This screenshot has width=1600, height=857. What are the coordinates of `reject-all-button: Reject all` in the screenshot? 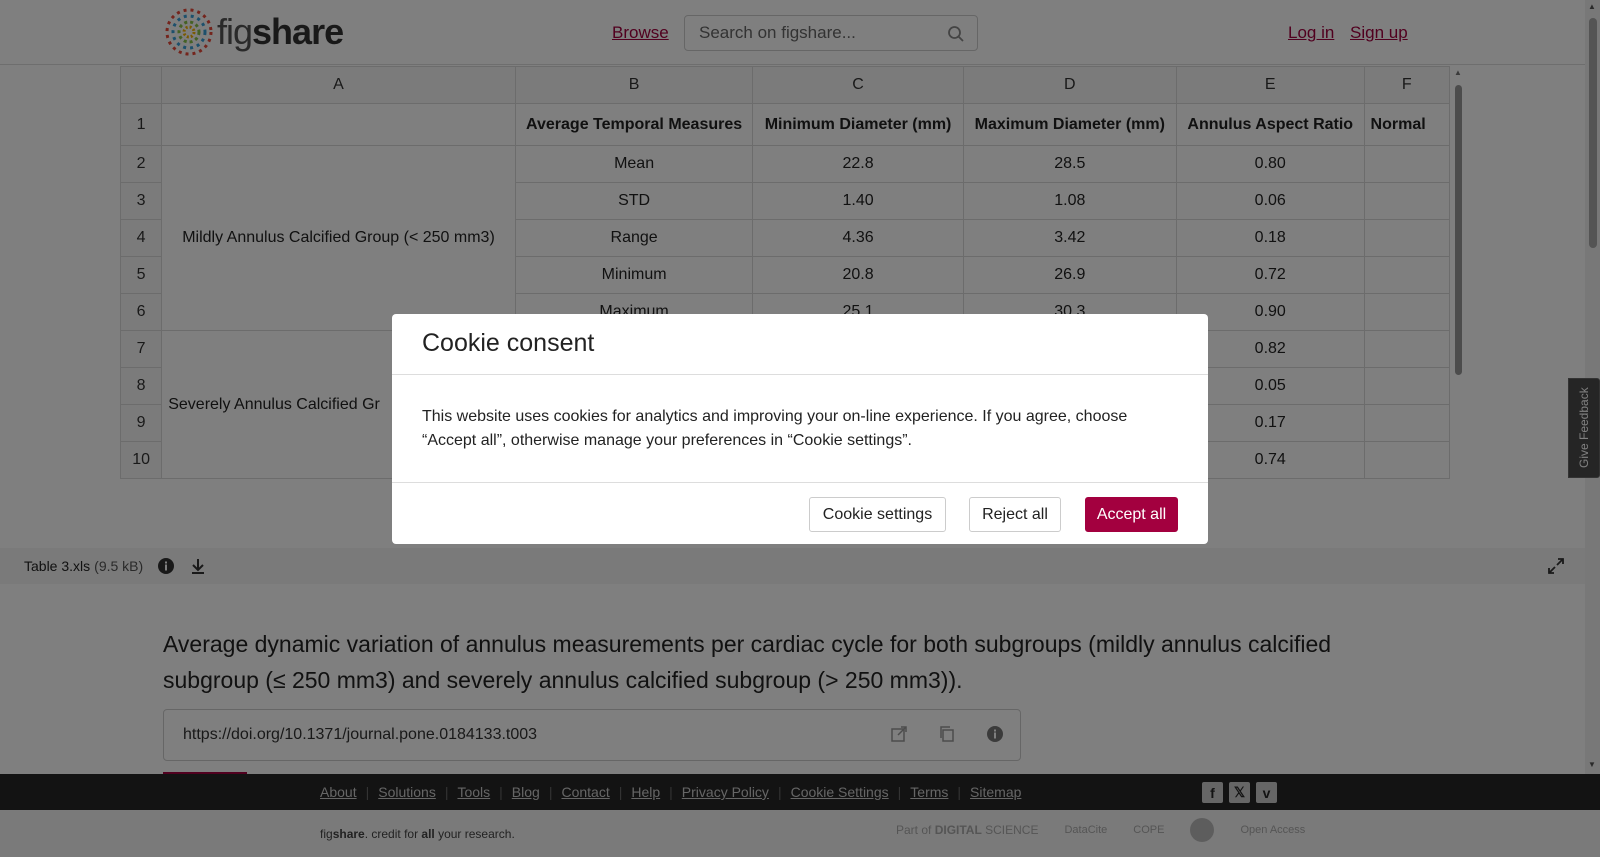 It's located at (1015, 514).